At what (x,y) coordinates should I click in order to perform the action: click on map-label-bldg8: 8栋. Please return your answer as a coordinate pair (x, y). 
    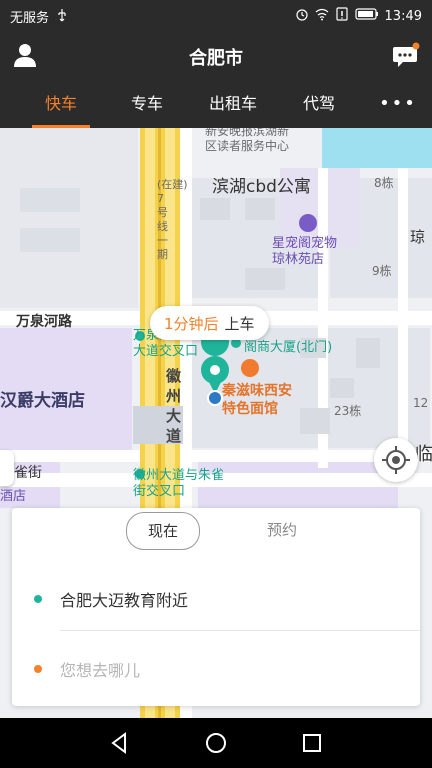
    Looking at the image, I should click on (384, 183).